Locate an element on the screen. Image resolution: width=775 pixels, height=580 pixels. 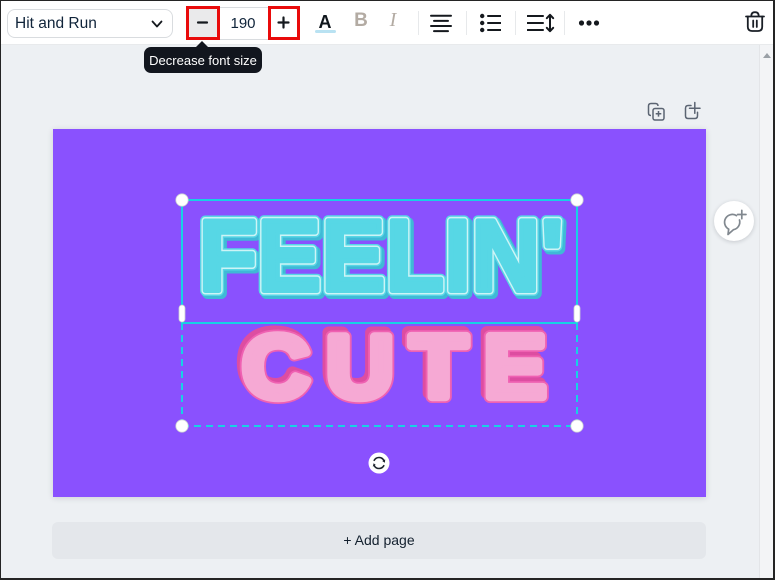
svg-text: CUTE is located at coordinates (402, 367).